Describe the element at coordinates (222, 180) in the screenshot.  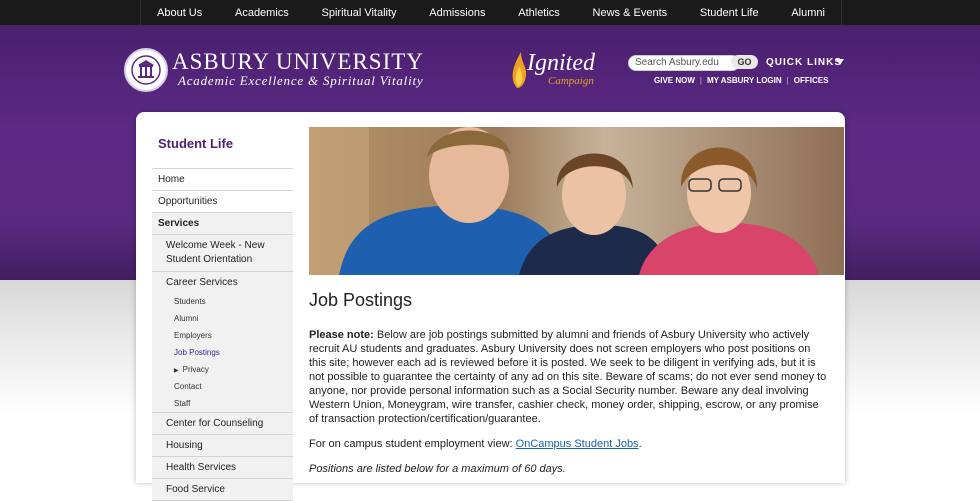
I see `sidebar-item-home: Home` at that location.